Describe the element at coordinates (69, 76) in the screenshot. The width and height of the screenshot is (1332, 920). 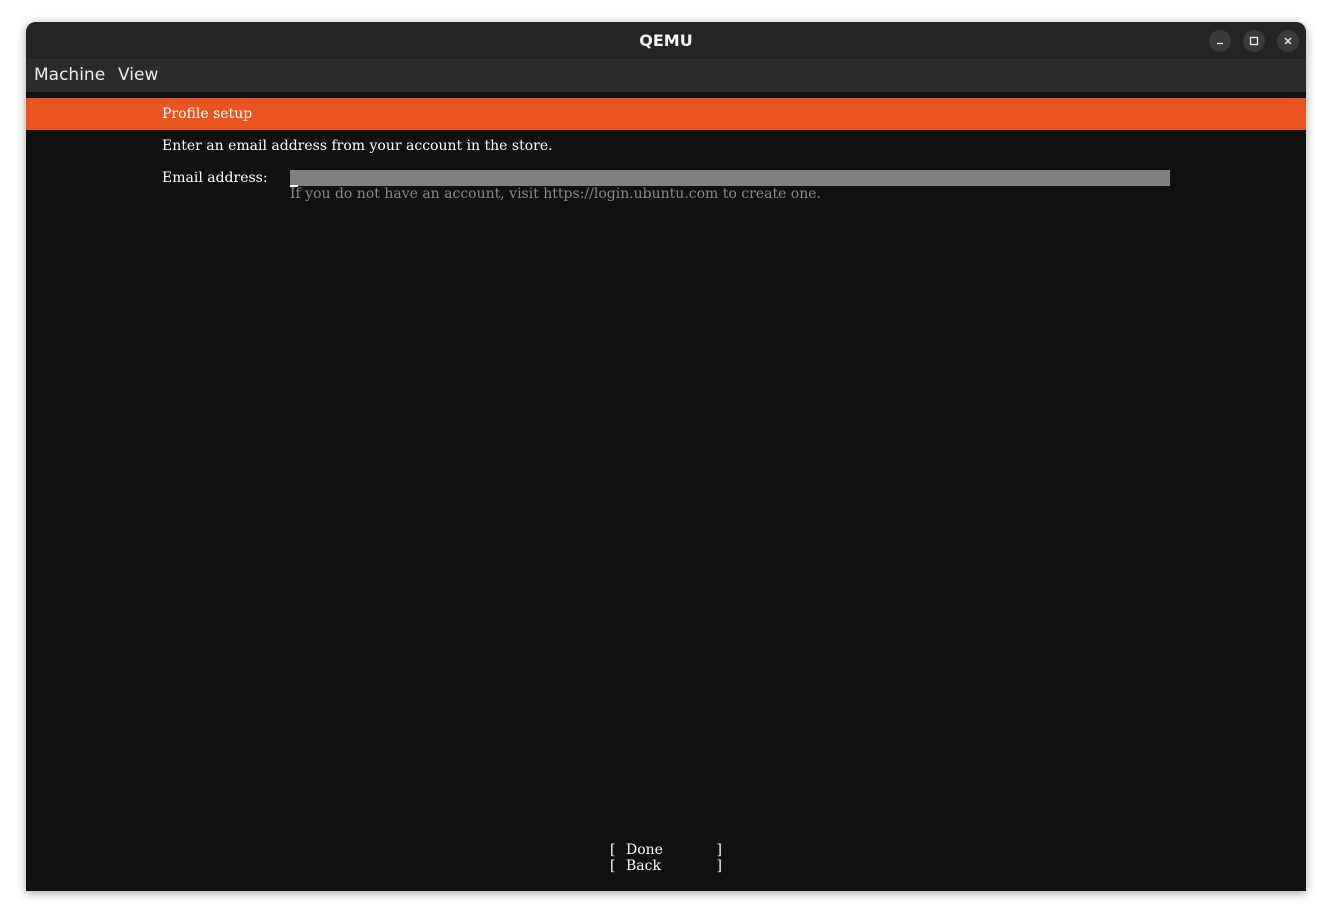
I see `menu-machine: Machine` at that location.